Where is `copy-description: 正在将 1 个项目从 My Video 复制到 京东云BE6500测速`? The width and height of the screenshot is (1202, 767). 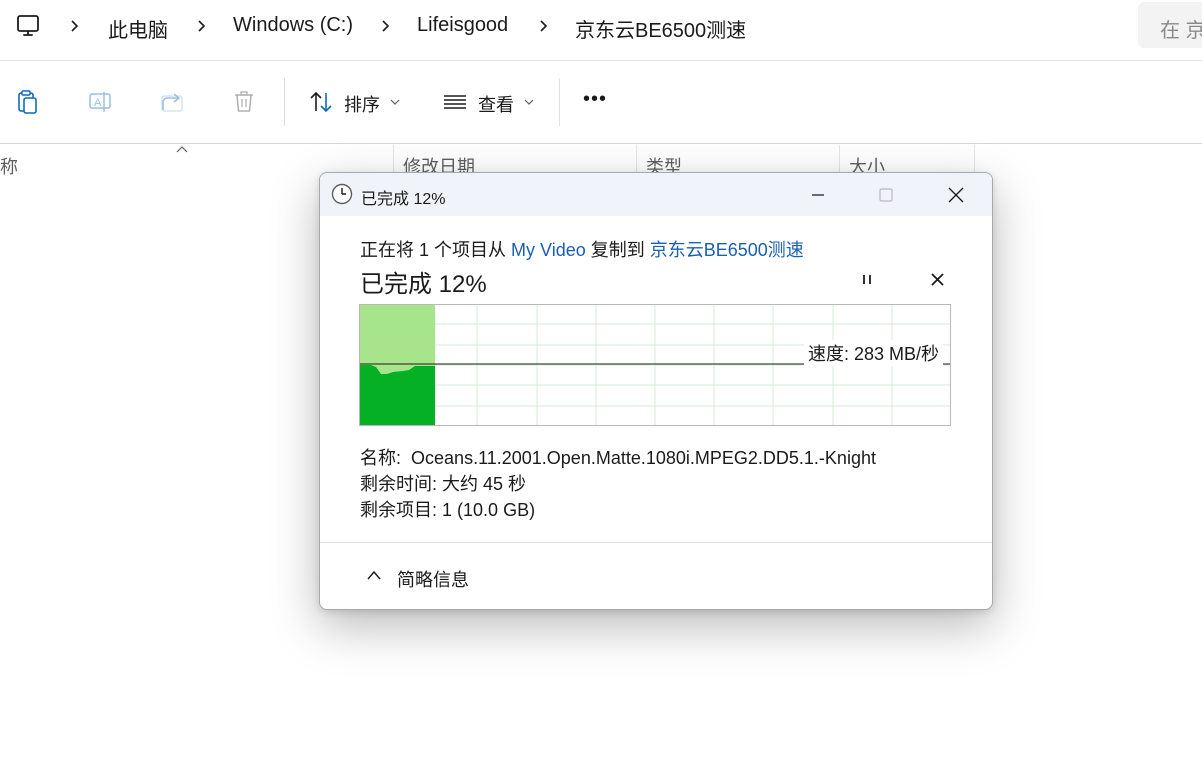 copy-description: 正在将 1 个项目从 My Video 复制到 京东云BE6500测速 is located at coordinates (582, 249).